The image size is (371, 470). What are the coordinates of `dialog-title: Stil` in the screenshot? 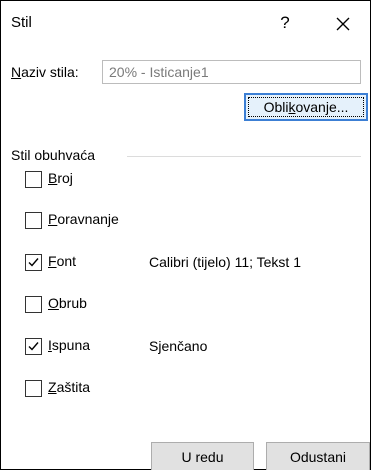 It's located at (21, 22).